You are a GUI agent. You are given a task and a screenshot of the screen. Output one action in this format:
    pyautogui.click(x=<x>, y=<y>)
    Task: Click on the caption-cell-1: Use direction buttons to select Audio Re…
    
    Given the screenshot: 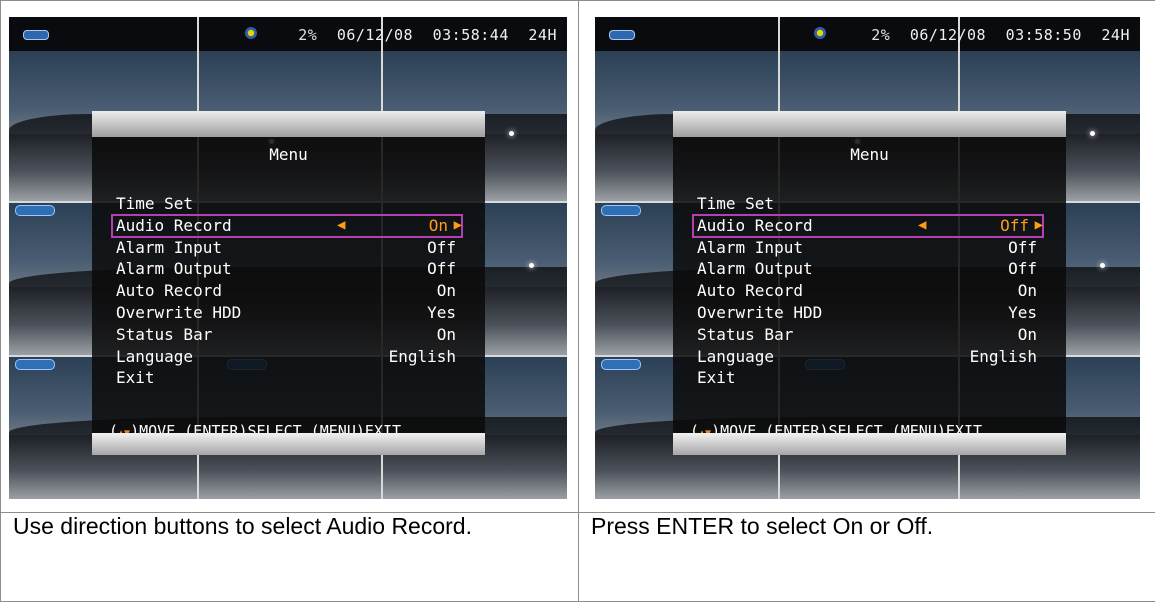 What is the action you would take?
    pyautogui.click(x=290, y=557)
    